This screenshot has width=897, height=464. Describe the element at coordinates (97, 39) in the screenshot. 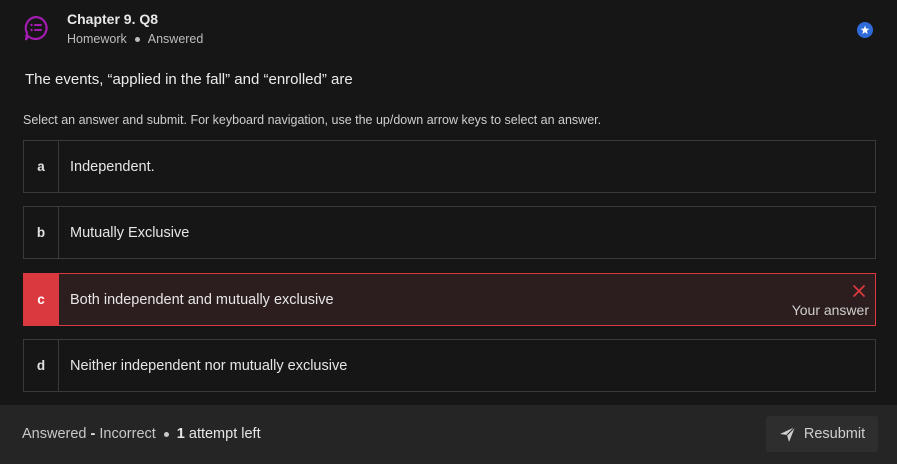

I see `assignment-type: Homework` at that location.